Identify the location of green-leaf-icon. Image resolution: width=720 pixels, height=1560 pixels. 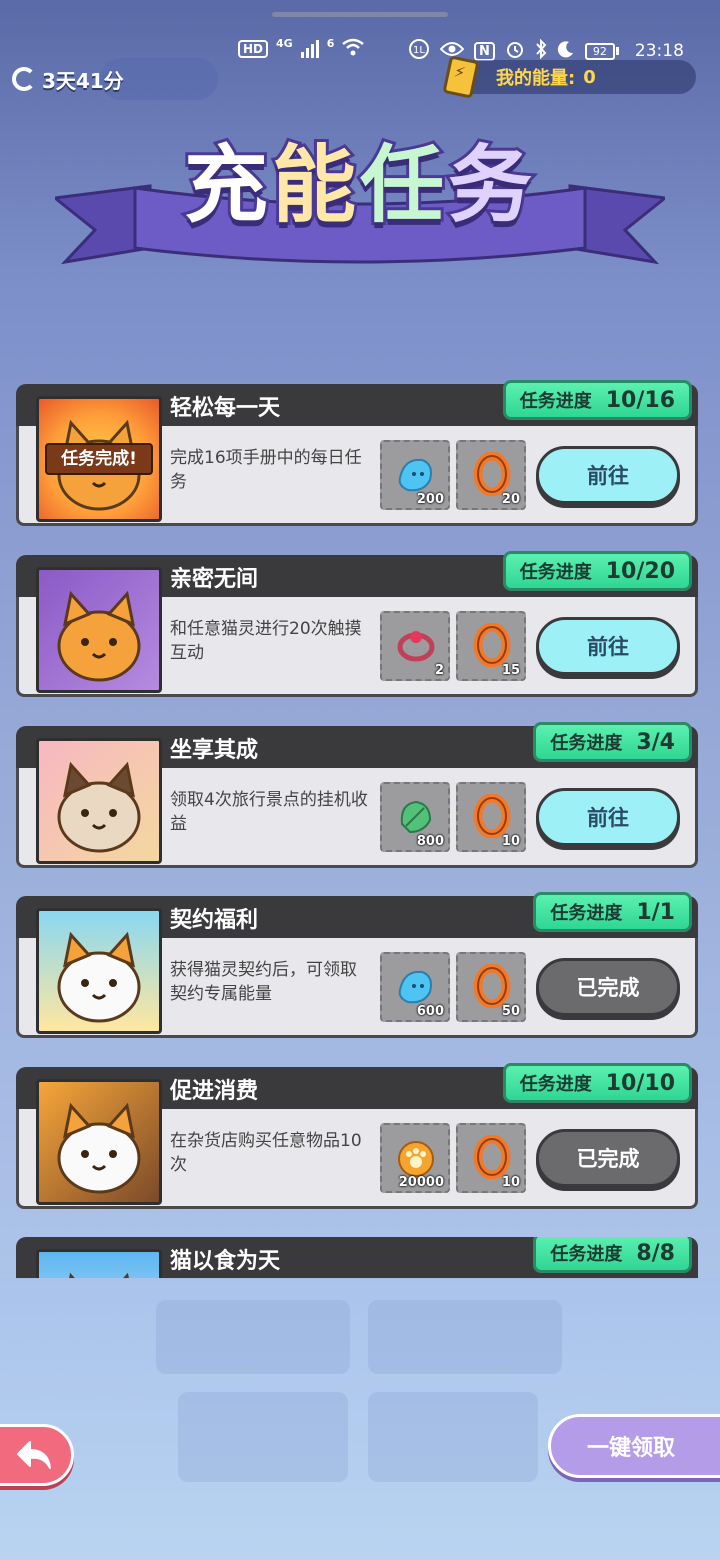
(416, 816).